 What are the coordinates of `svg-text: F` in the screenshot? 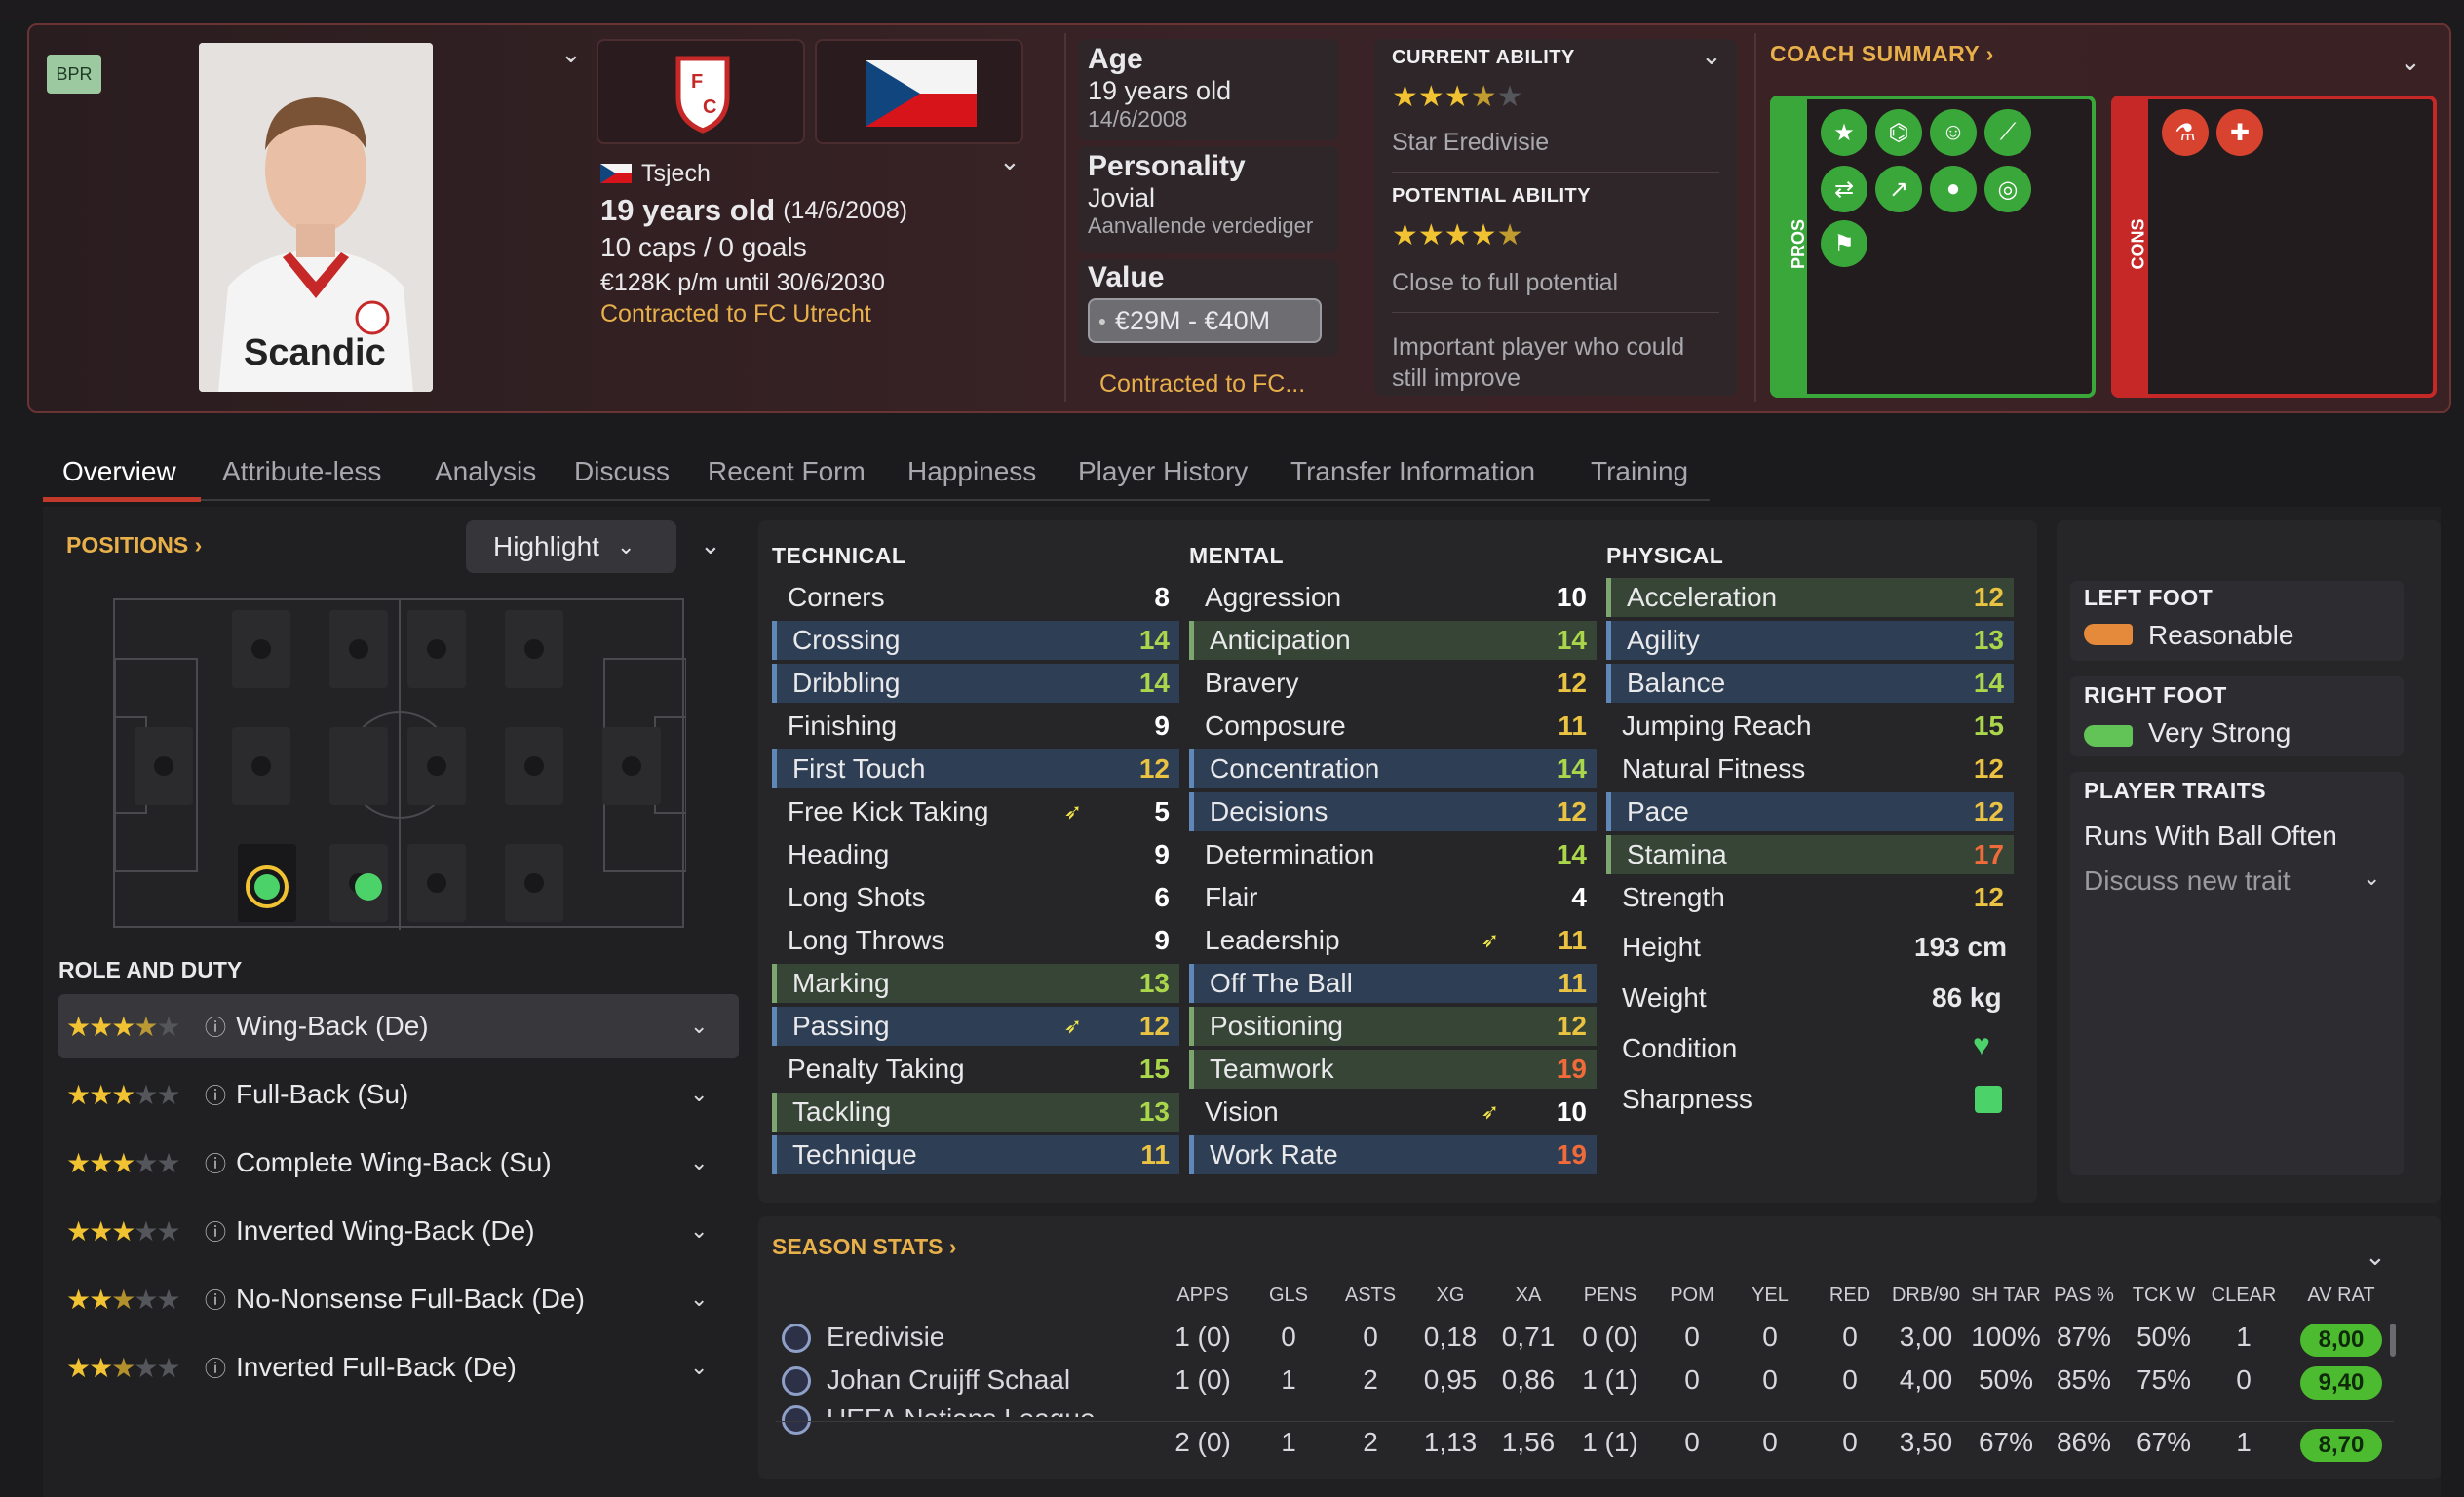 It's located at (697, 82).